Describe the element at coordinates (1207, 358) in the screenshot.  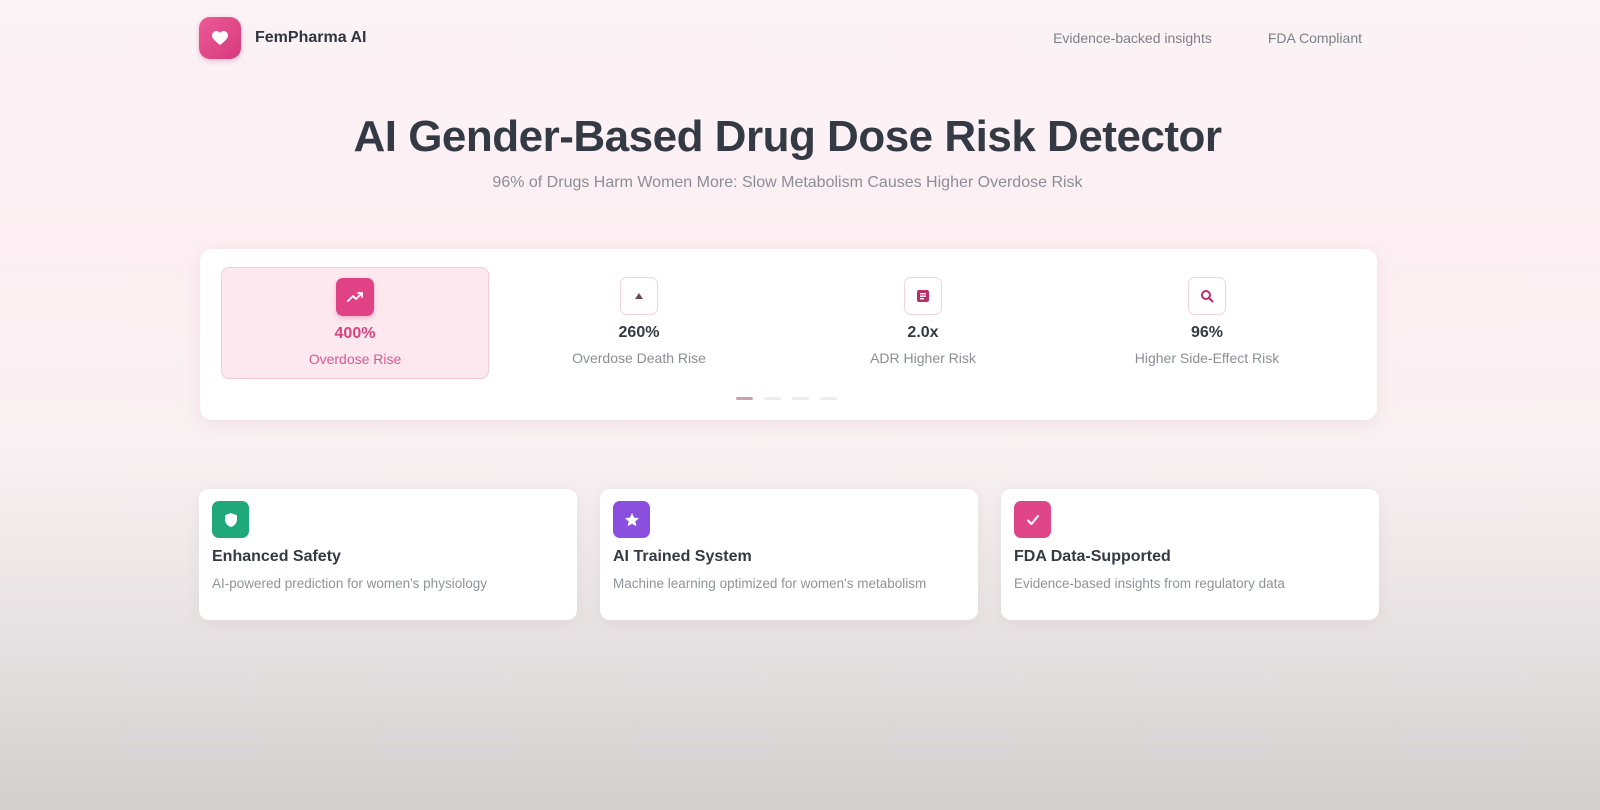
I see `stat-label: Higher Side-Effect Risk` at that location.